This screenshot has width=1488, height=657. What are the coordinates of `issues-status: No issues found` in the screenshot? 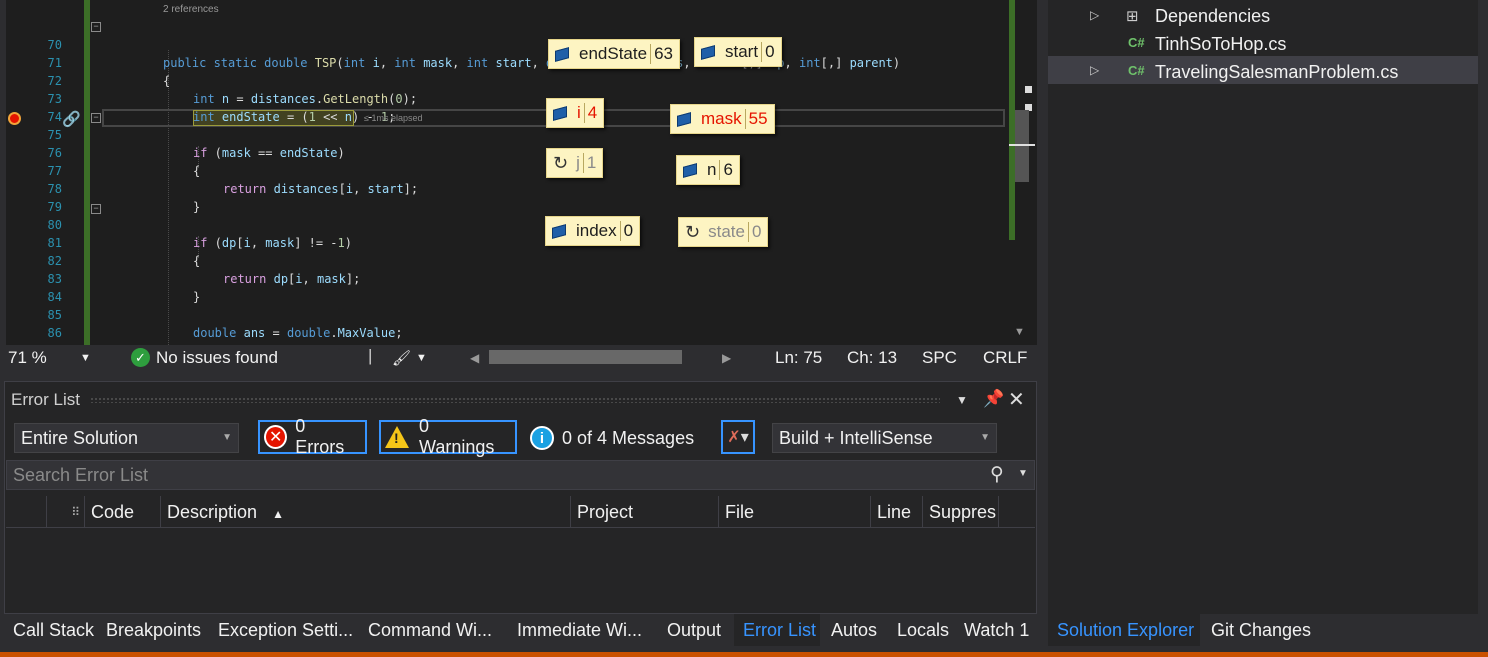 It's located at (217, 358).